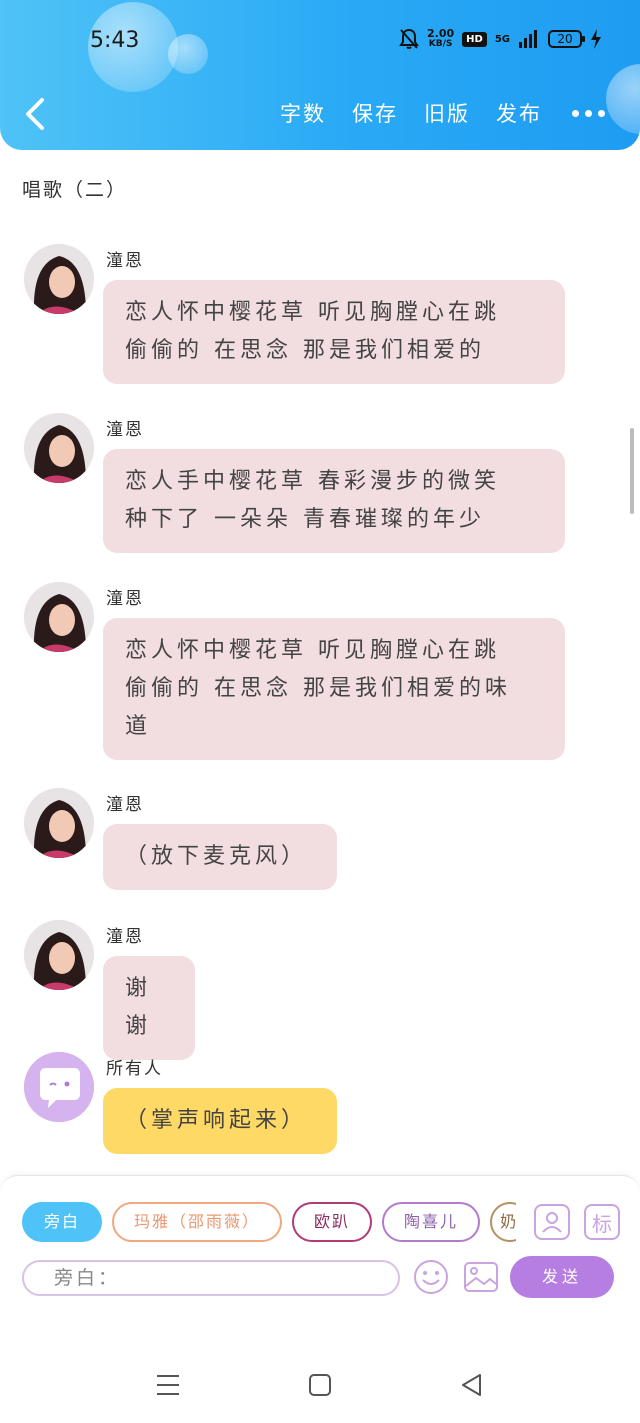 Image resolution: width=640 pixels, height=1423 pixels. Describe the element at coordinates (566, 39) in the screenshot. I see `battery-indicator: 20` at that location.